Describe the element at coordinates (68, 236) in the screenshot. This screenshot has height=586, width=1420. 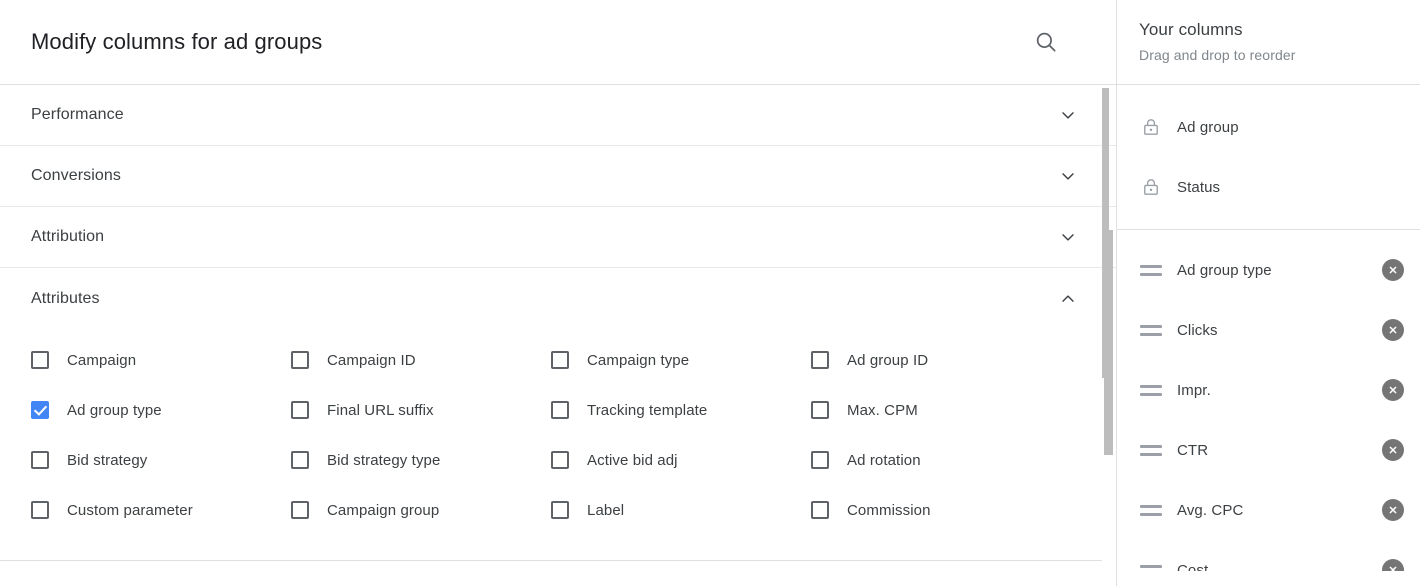
I see `section-title-attribution: Attribution` at that location.